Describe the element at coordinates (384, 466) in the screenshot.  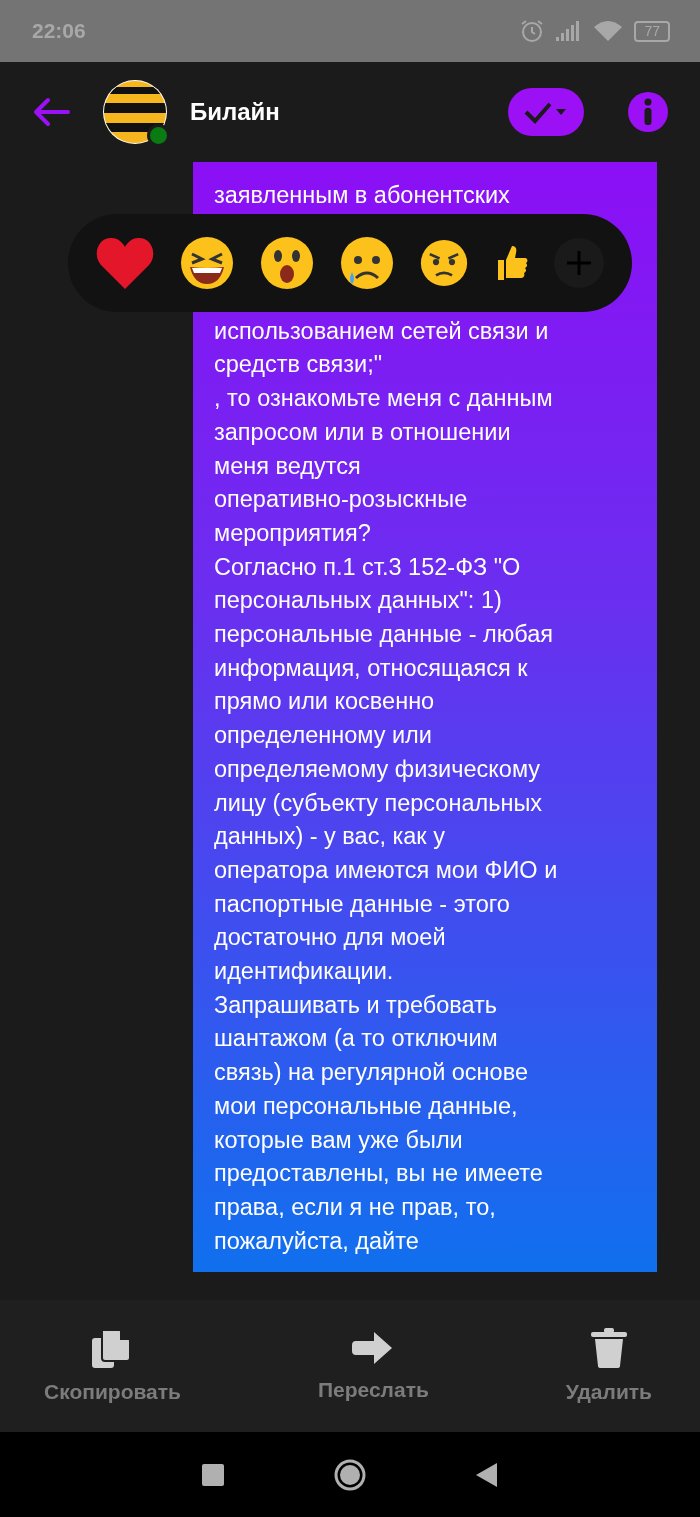
I see `message-text: , то ознакомьте меня с данным запросом или в отношении меня ведутся оперативно-розыскные мероприятия?` at that location.